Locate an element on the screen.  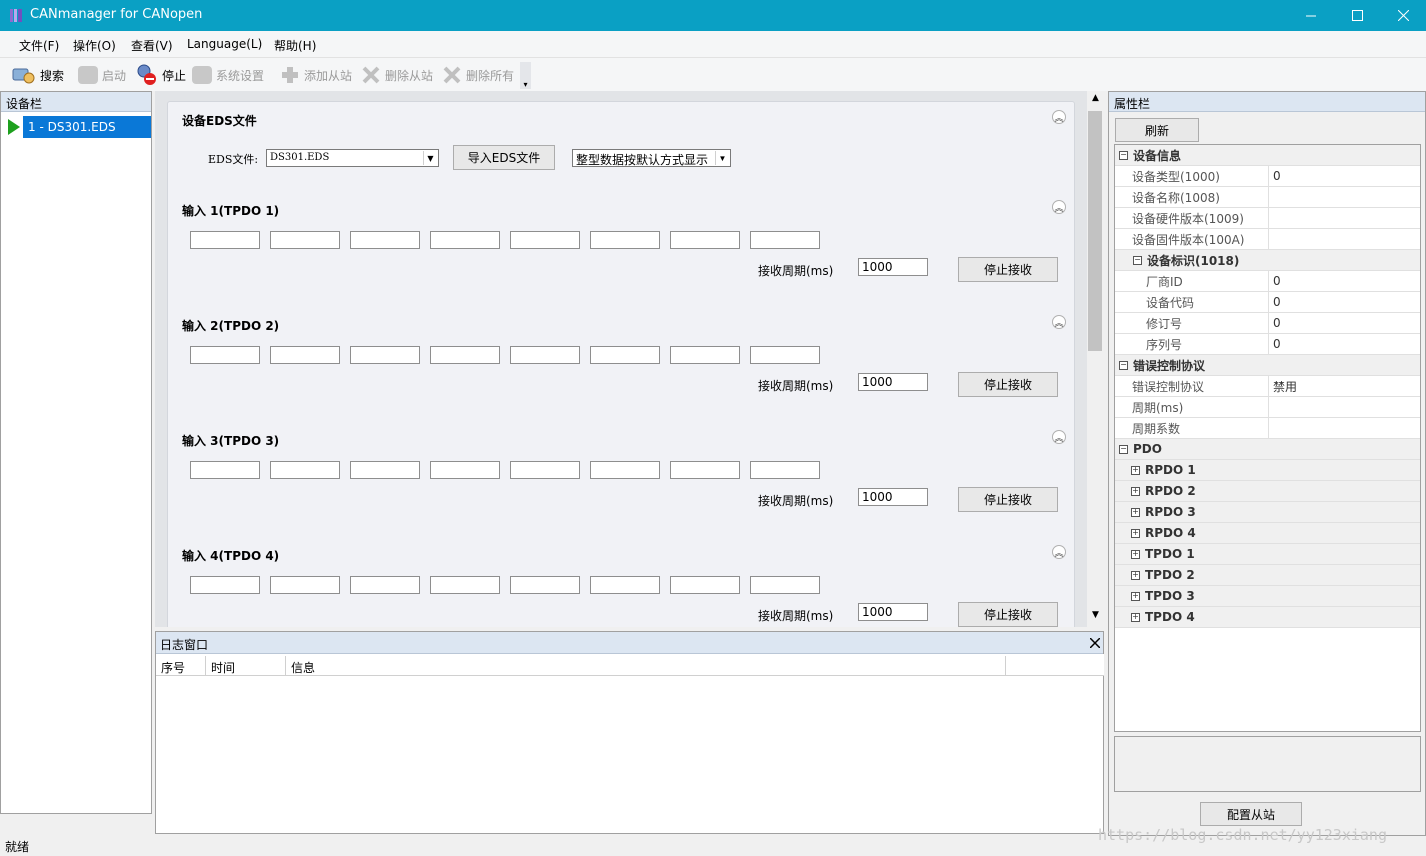
settings-label: 系统设置 is located at coordinates (240, 75).